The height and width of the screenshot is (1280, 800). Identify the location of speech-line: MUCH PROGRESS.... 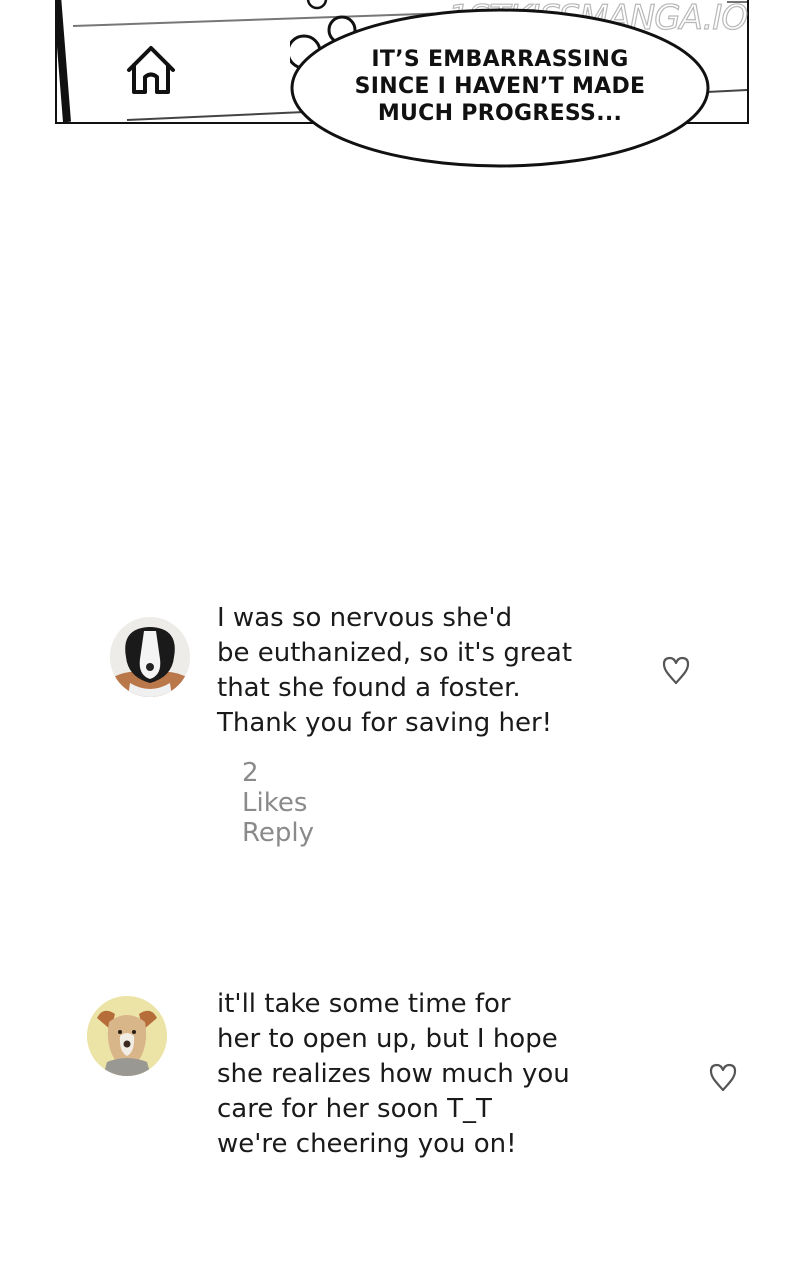
(500, 113).